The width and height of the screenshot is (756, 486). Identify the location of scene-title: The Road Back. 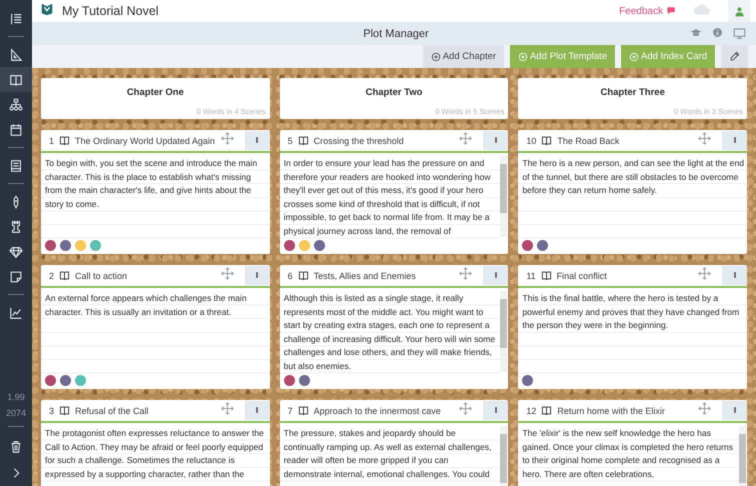
(625, 141).